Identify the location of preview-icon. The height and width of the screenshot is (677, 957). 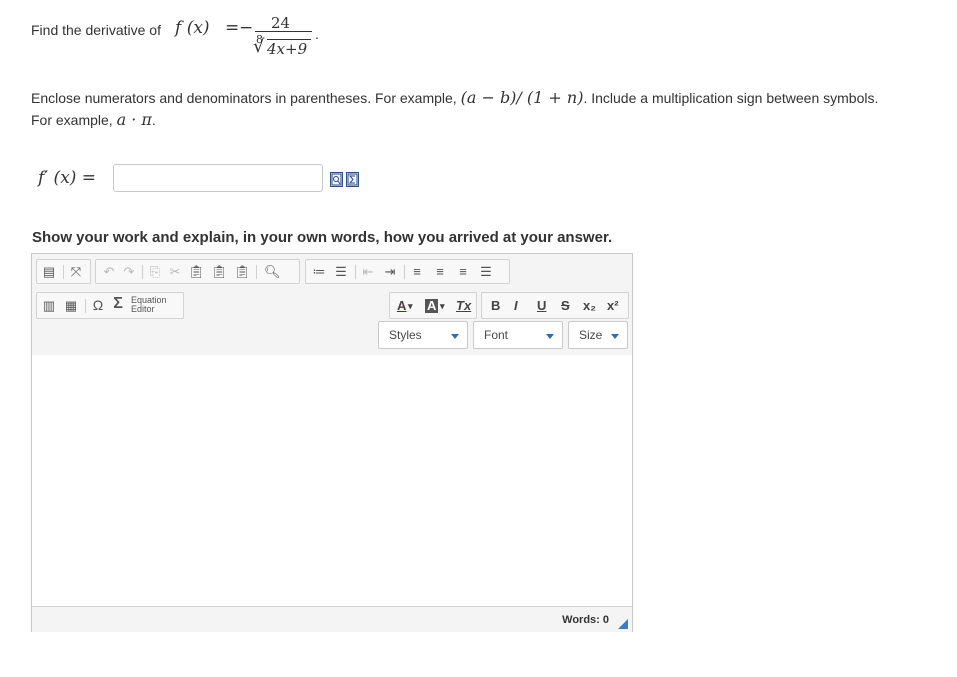
(336, 179).